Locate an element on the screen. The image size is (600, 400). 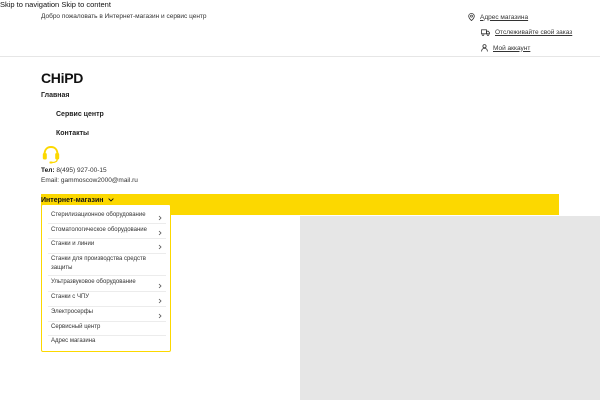
menu-item-service-center: Сервисный центр is located at coordinates (108, 327).